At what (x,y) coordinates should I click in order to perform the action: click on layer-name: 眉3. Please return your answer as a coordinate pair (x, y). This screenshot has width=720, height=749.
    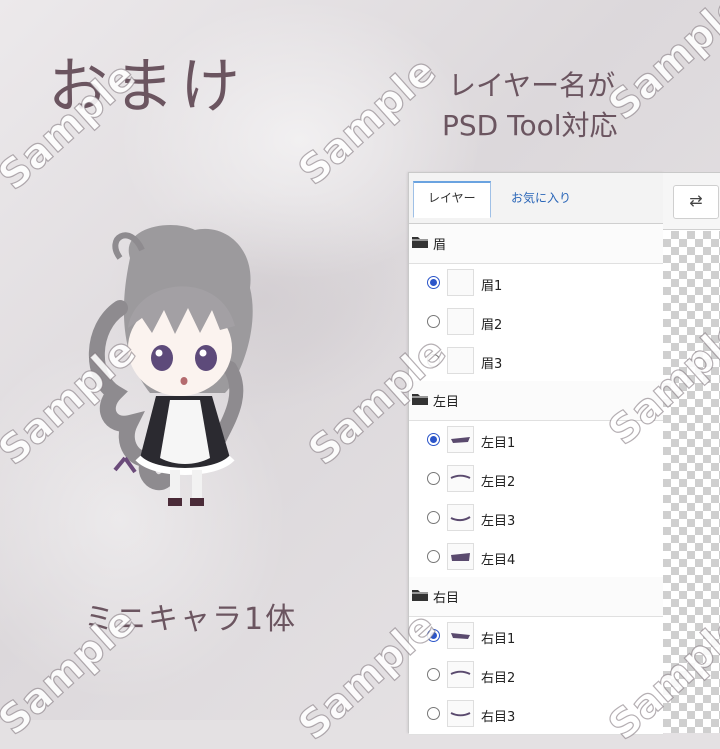
    Looking at the image, I should click on (492, 364).